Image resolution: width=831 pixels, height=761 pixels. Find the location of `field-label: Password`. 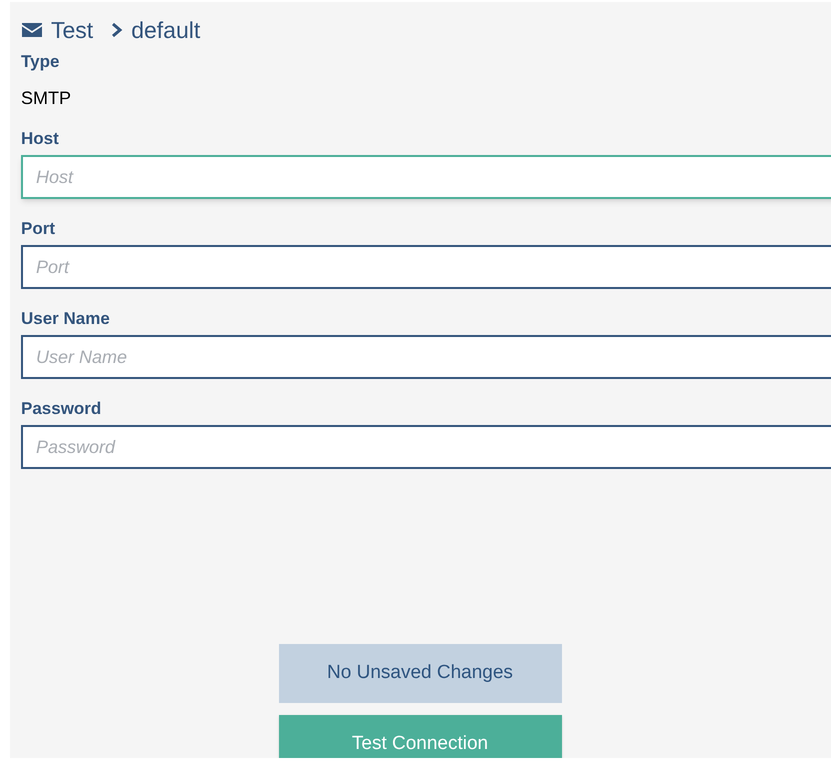

field-label: Password is located at coordinates (61, 409).